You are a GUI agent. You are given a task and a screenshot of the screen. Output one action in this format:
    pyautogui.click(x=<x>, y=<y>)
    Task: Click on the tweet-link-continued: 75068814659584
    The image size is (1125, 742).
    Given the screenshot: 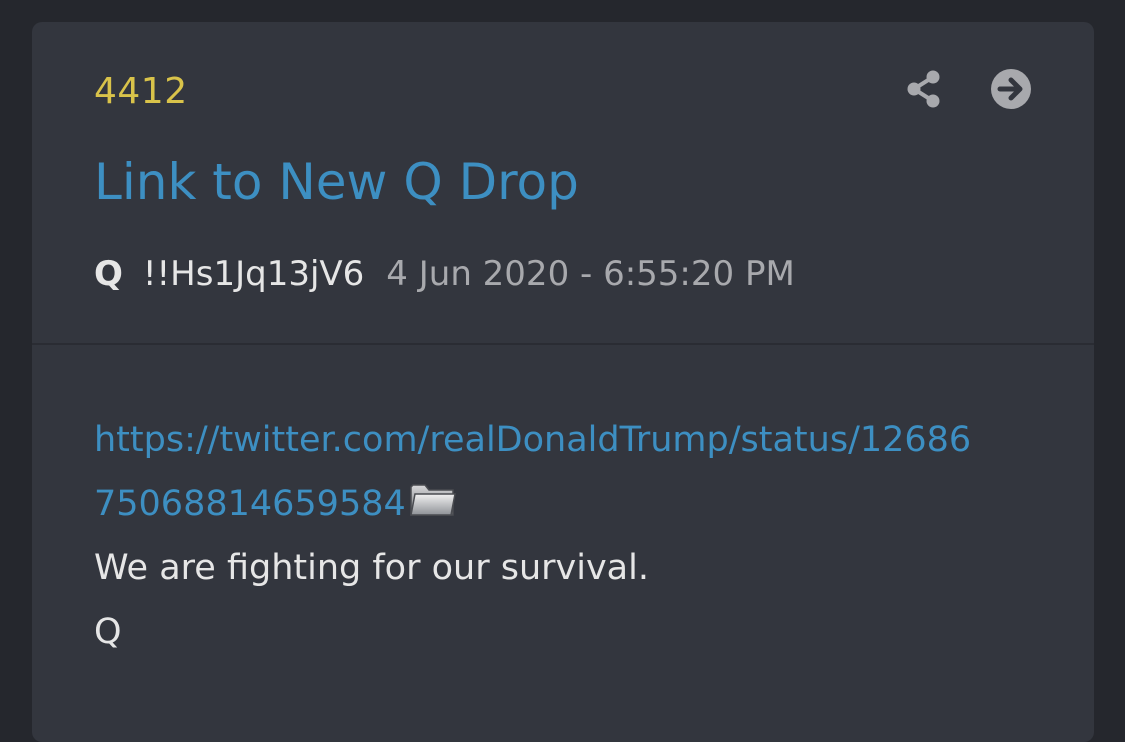 What is the action you would take?
    pyautogui.click(x=250, y=504)
    